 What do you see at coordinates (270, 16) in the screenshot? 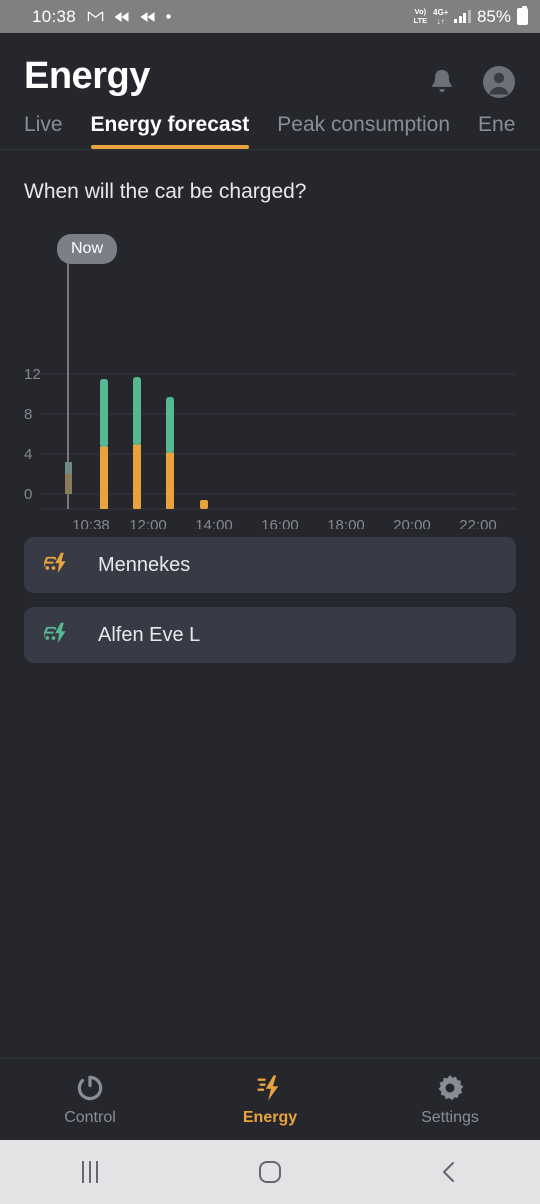
I see `android-status-bar: 10:38 Vo) LTE 4G+ ↓↑ 85%` at bounding box center [270, 16].